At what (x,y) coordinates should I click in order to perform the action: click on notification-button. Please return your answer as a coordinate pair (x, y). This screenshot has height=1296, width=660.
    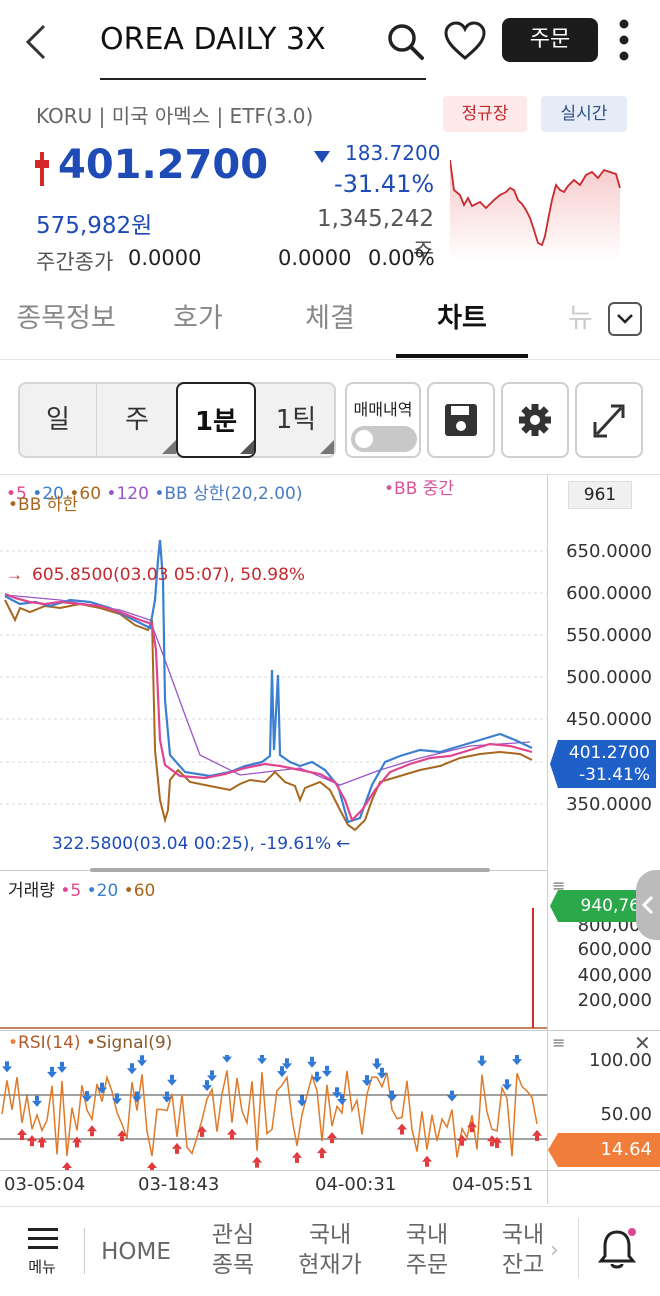
    Looking at the image, I should click on (617, 1249).